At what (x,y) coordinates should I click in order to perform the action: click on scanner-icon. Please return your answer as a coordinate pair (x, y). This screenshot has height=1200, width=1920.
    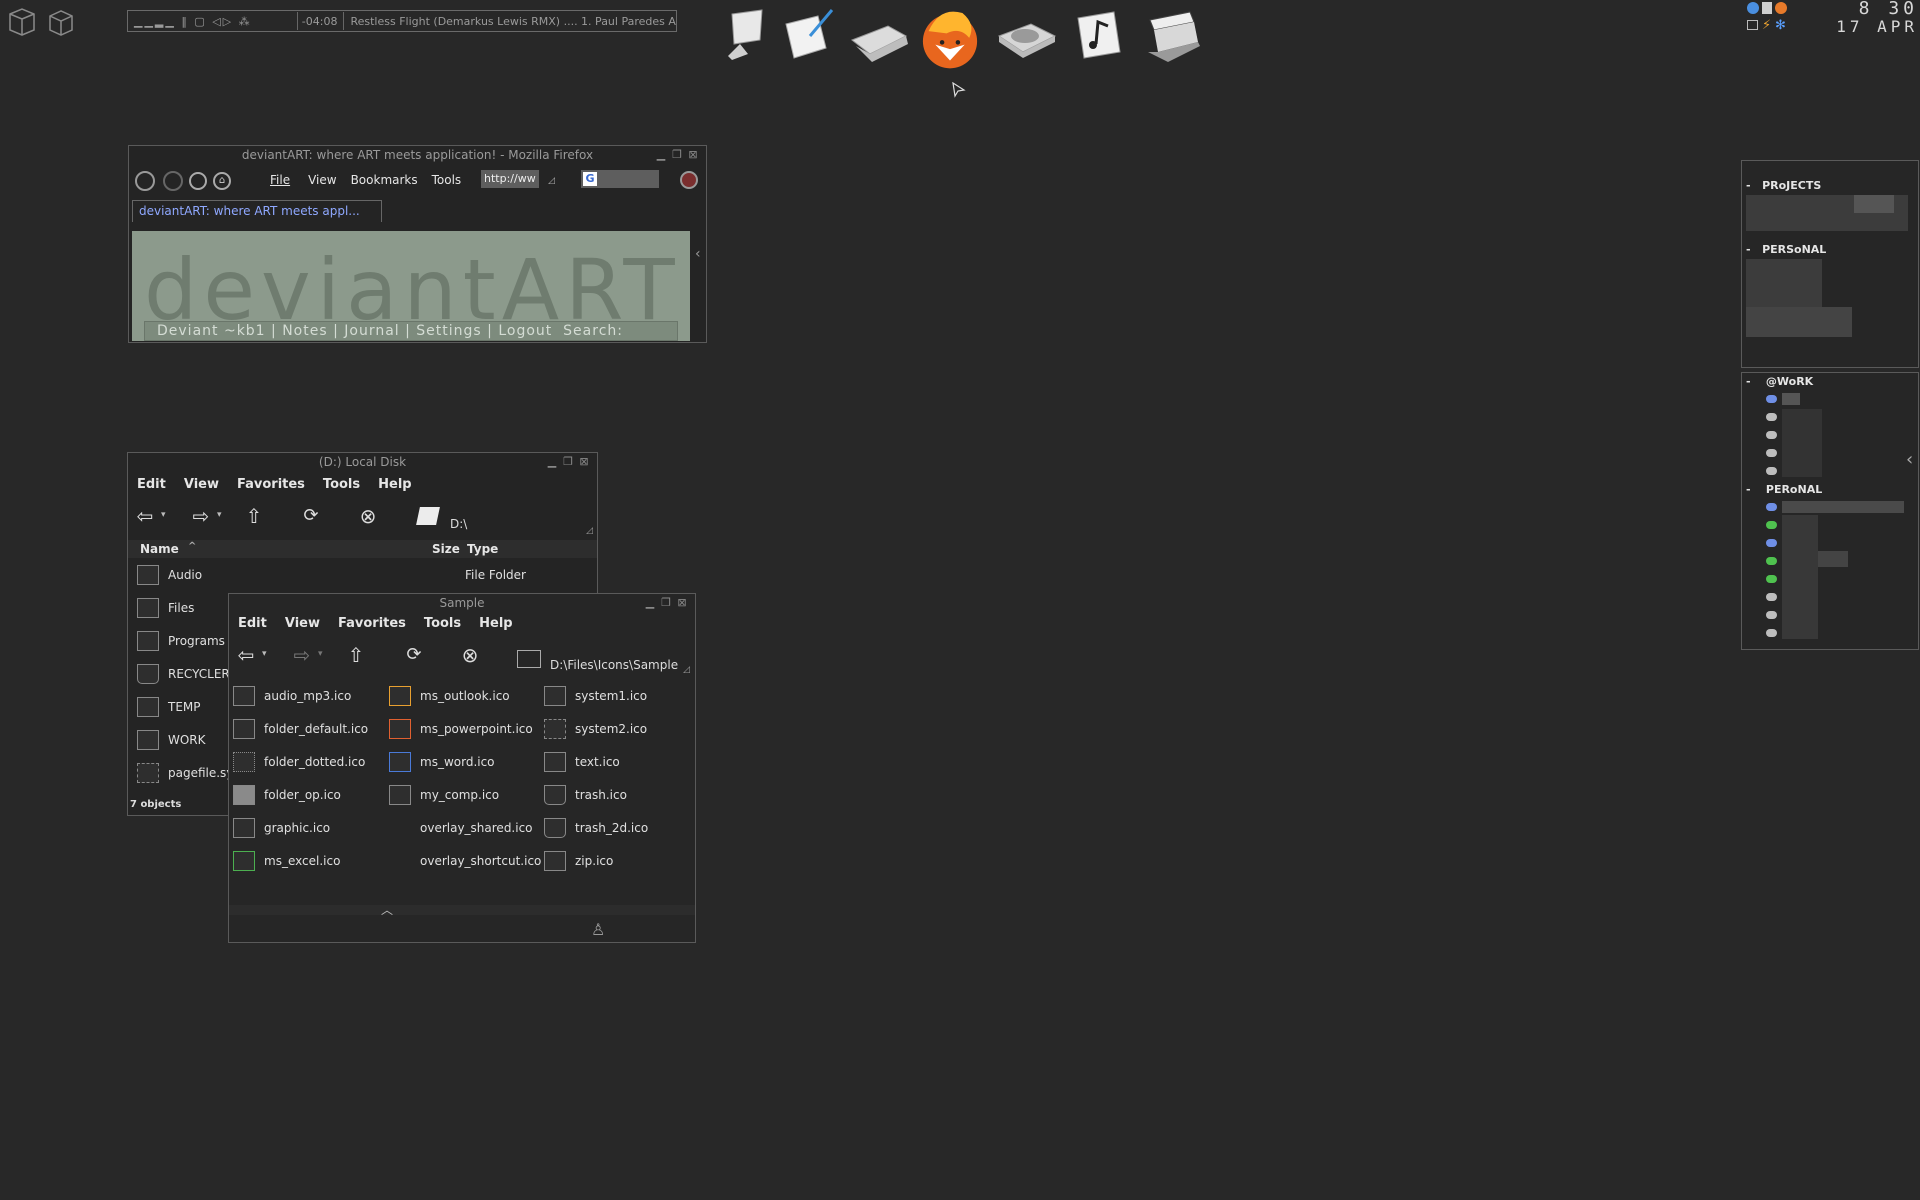
    Looking at the image, I should click on (879, 37).